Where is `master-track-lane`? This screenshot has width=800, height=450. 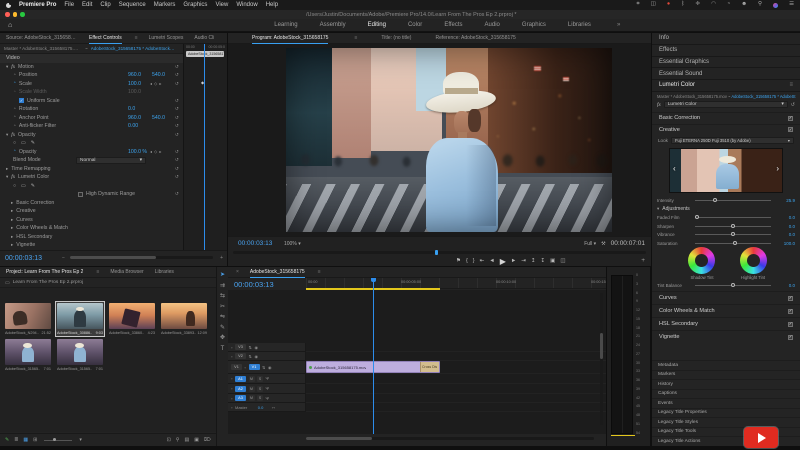
master-track-lane is located at coordinates (456, 407).